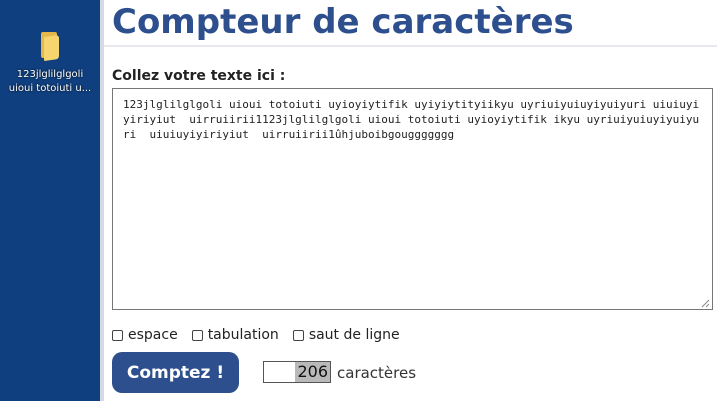  Describe the element at coordinates (199, 76) in the screenshot. I see `text-input-label: Collez votre texte ici :` at that location.